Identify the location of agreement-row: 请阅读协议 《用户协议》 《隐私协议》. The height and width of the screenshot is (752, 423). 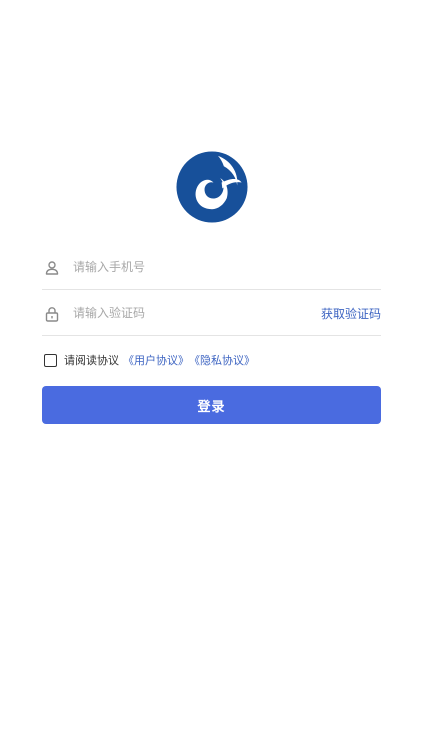
(149, 360).